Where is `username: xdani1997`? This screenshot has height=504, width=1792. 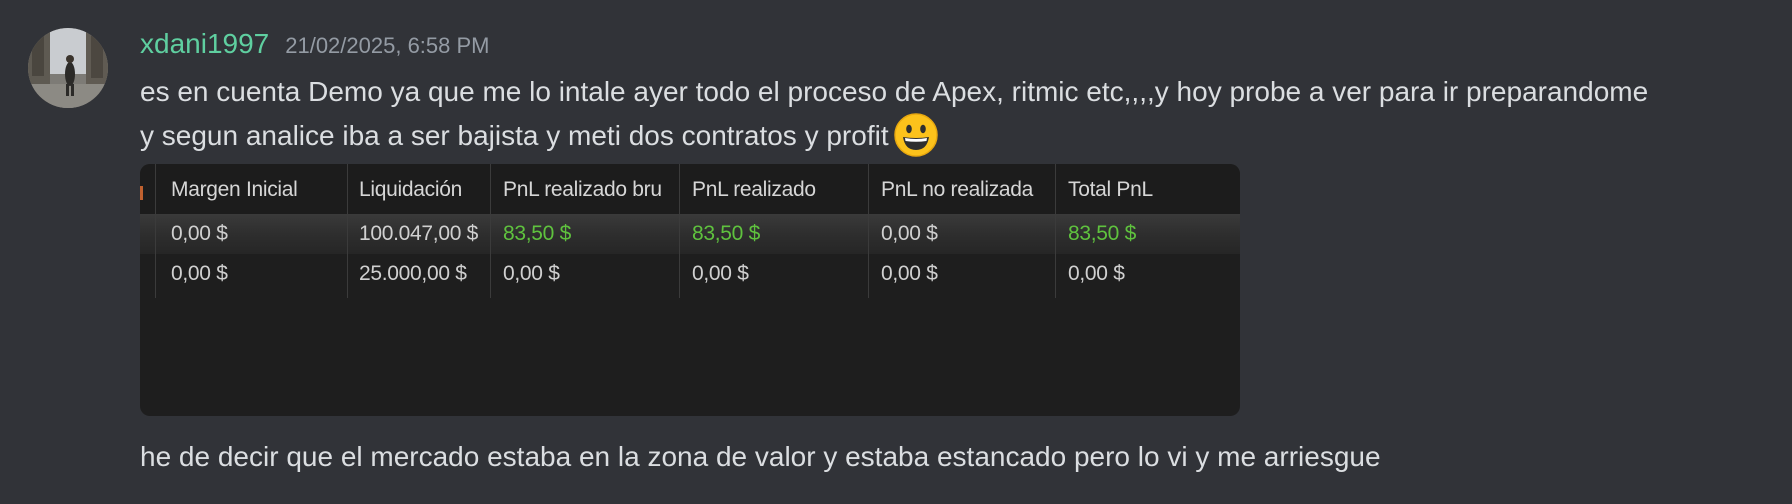
username: xdani1997 is located at coordinates (204, 44).